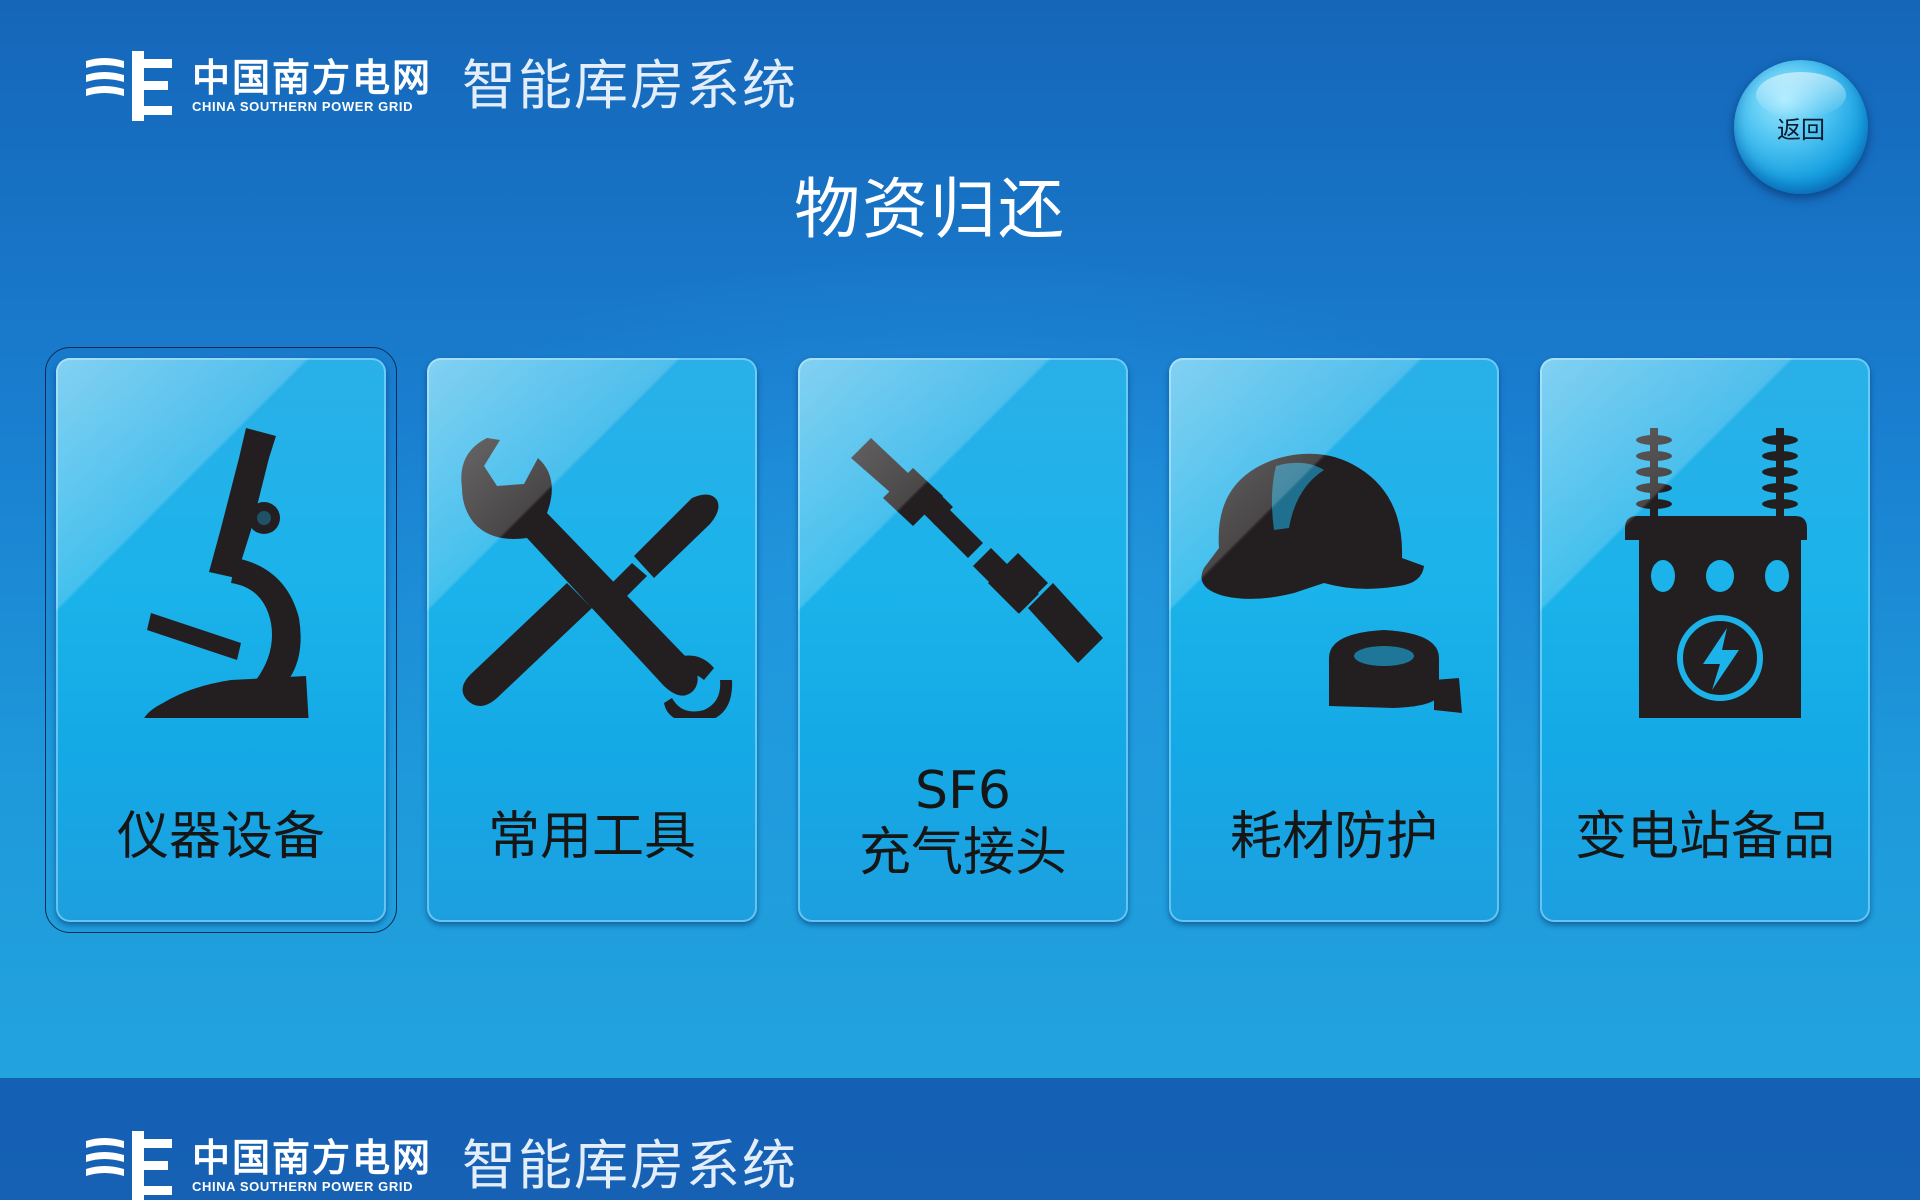  I want to click on category-label: 耗材防护, so click(1333, 837).